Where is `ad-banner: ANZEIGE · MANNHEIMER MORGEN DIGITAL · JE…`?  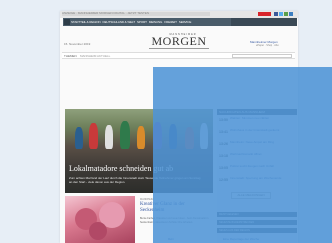
ad-banner: ANZEIGE · MANNHEIMER MORGEN DIGITAL · JE… is located at coordinates (136, 14).